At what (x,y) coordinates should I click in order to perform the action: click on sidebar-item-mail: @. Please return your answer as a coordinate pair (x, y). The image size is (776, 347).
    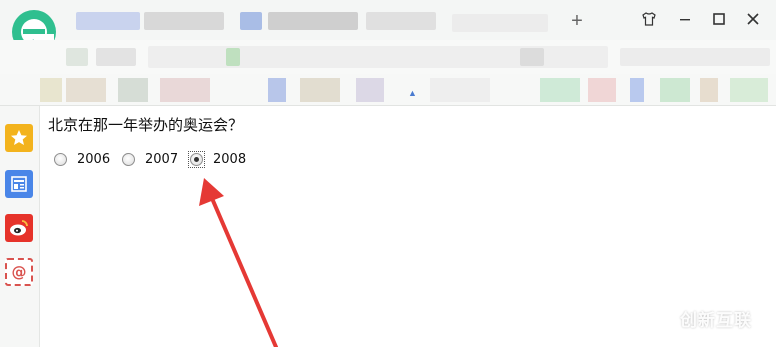
    Looking at the image, I should click on (19, 272).